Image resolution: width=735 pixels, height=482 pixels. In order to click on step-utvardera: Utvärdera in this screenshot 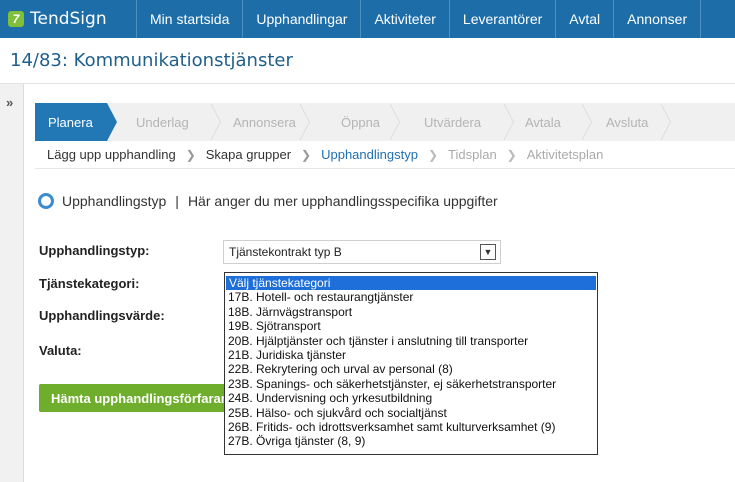, I will do `click(452, 122)`.